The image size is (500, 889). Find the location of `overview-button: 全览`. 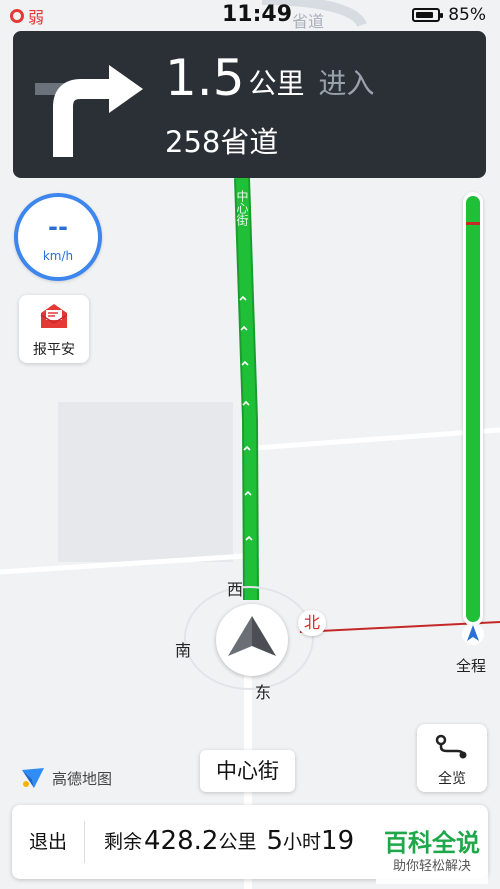

overview-button: 全览 is located at coordinates (452, 758).